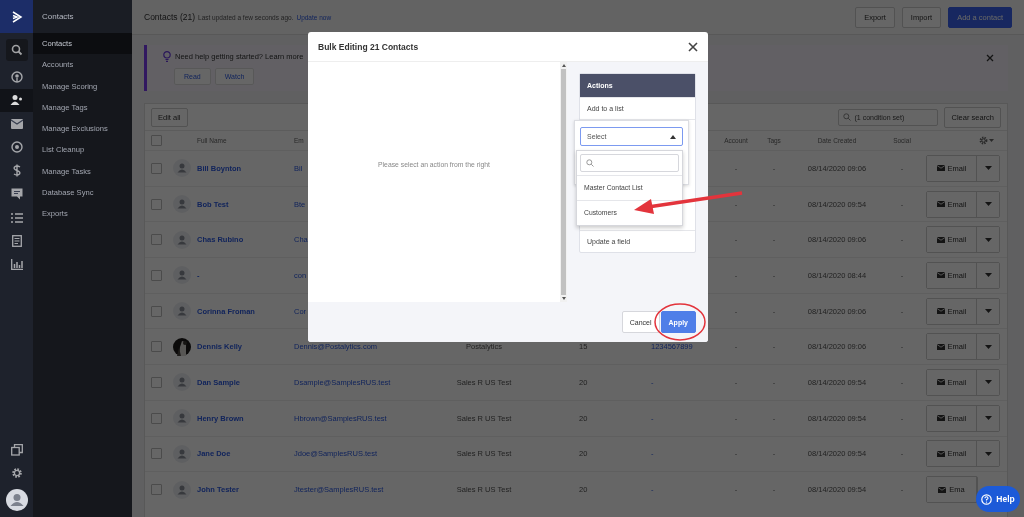  I want to click on highlight-ellipse, so click(680, 322).